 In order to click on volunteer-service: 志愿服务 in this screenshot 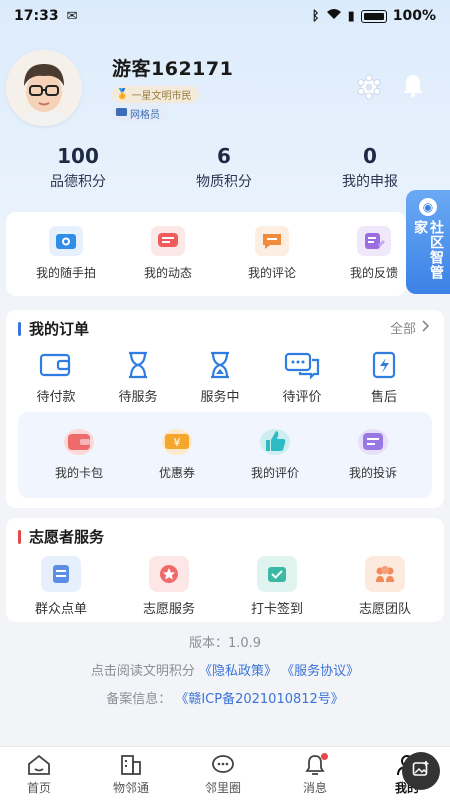, I will do `click(169, 586)`.